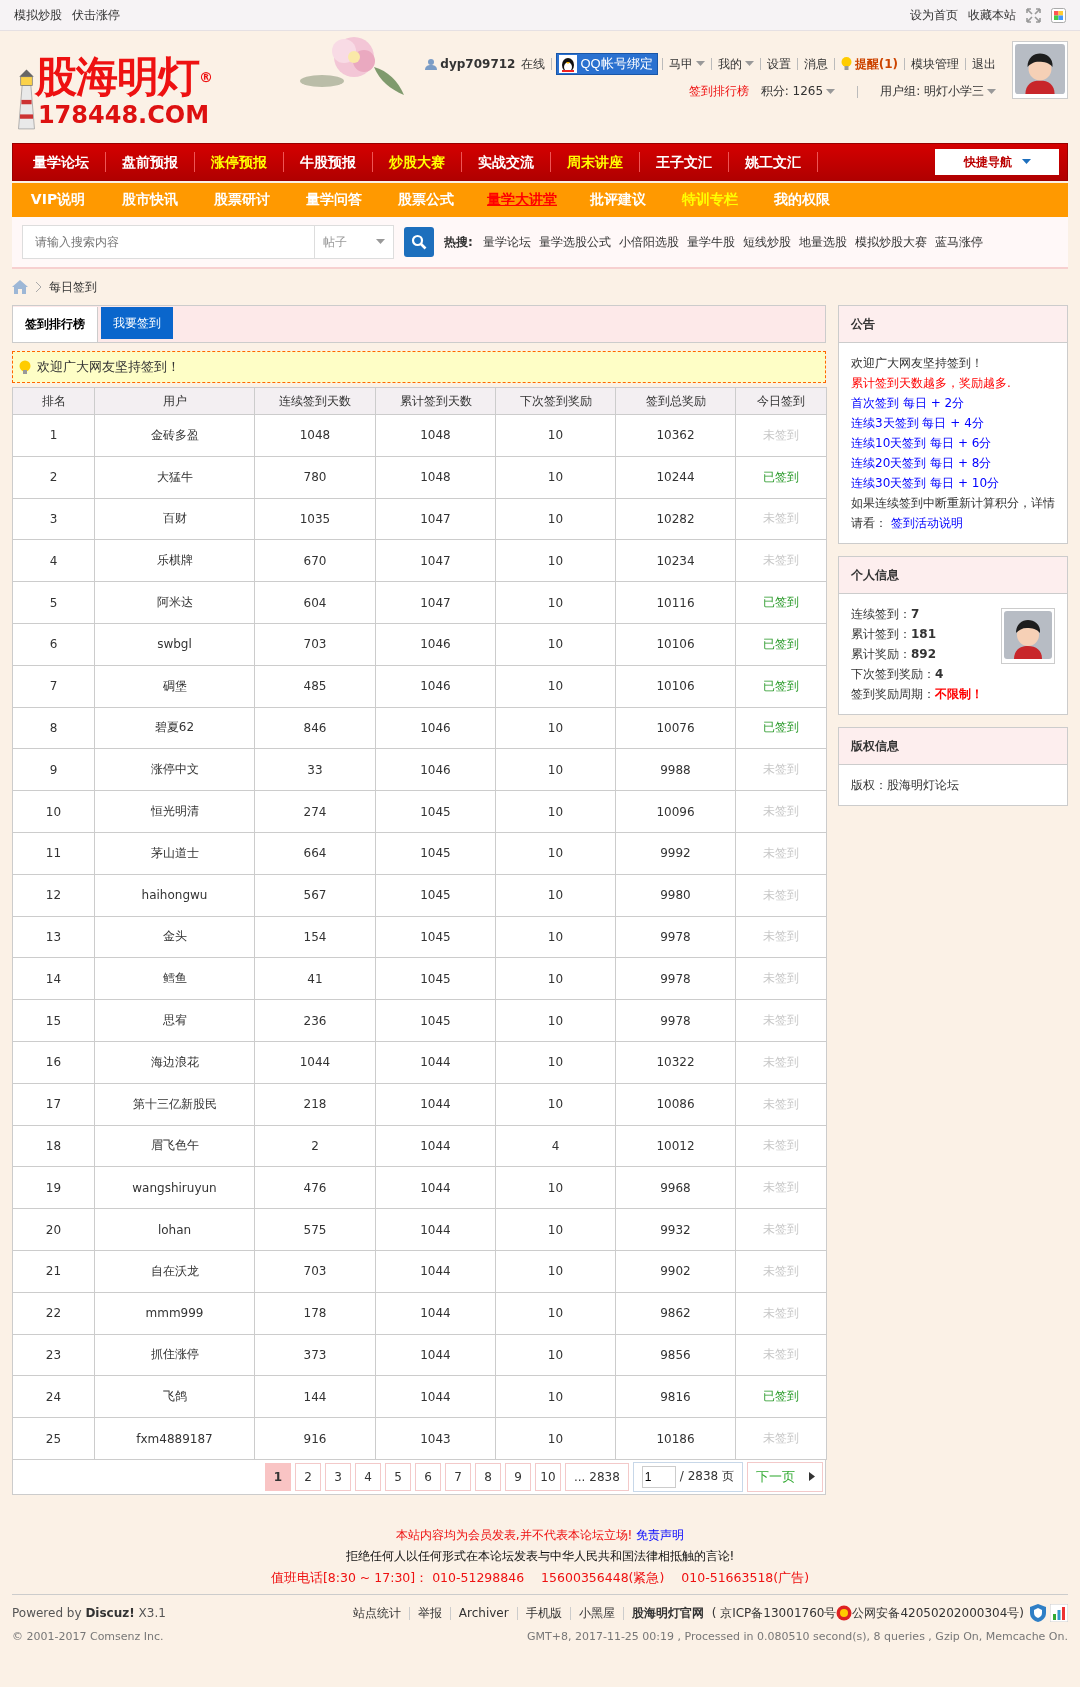  I want to click on nav-link: 王子文汇, so click(684, 162).